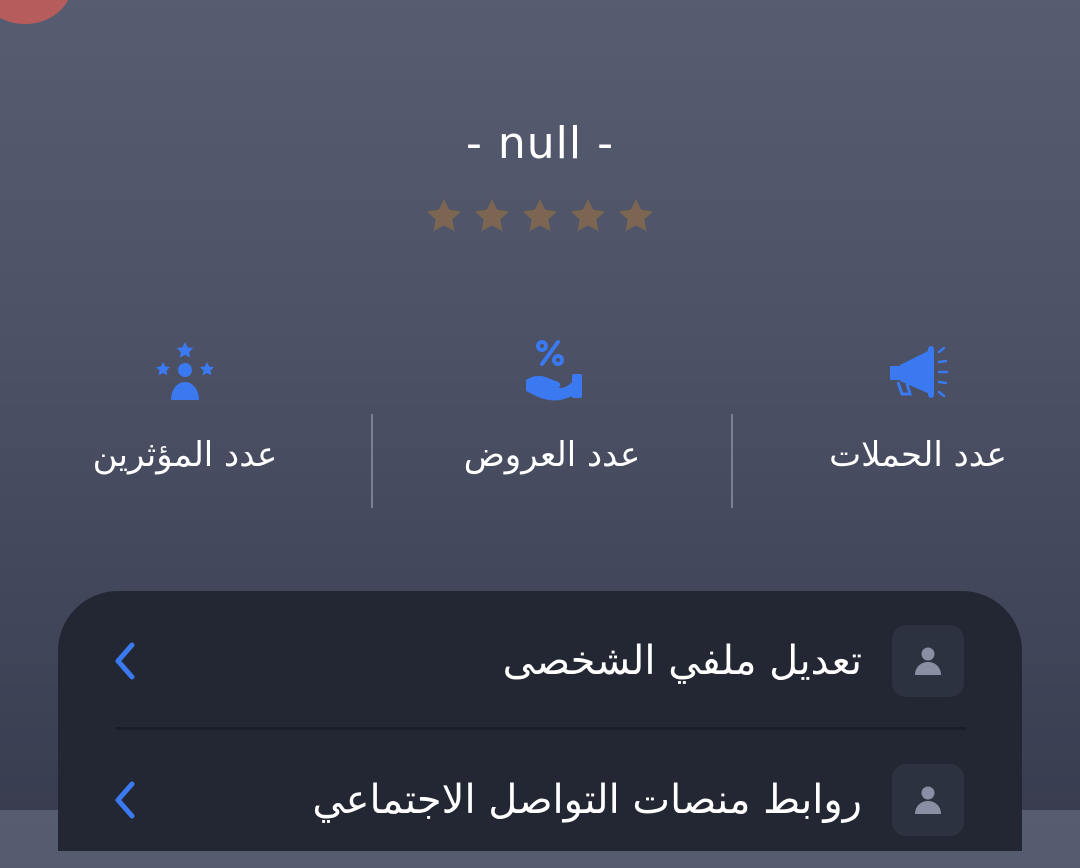 The height and width of the screenshot is (868, 1080). I want to click on menu-item-edit-profile: تعديل ملفي الشخصى, so click(540, 660).